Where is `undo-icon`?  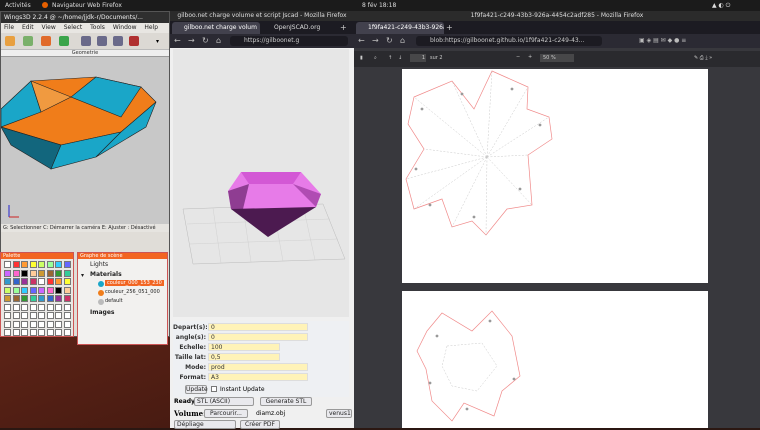 undo-icon is located at coordinates (46, 41).